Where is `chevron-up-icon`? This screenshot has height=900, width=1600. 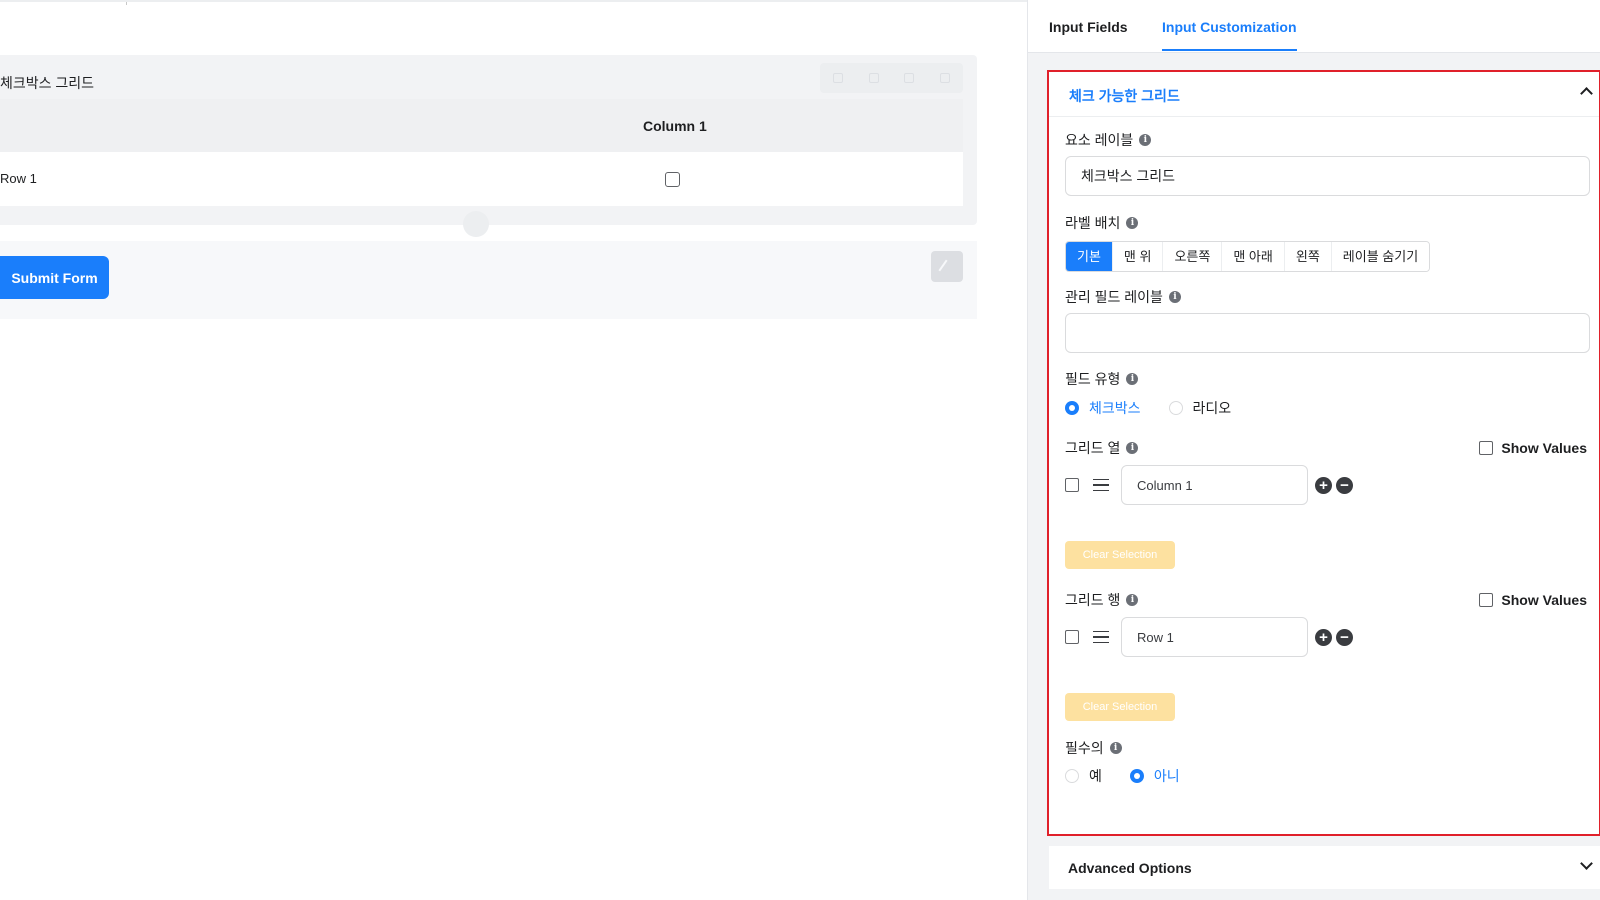
chevron-up-icon is located at coordinates (1586, 93).